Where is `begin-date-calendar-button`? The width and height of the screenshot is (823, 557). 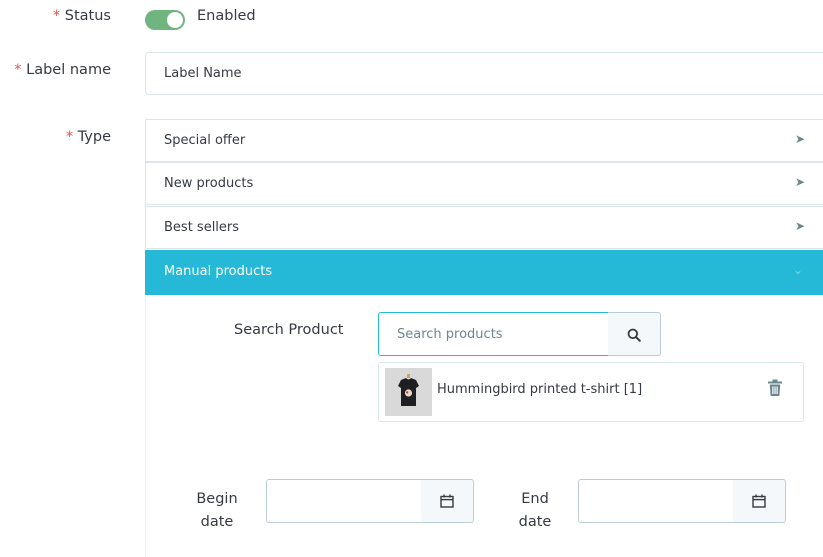
begin-date-calendar-button is located at coordinates (447, 501).